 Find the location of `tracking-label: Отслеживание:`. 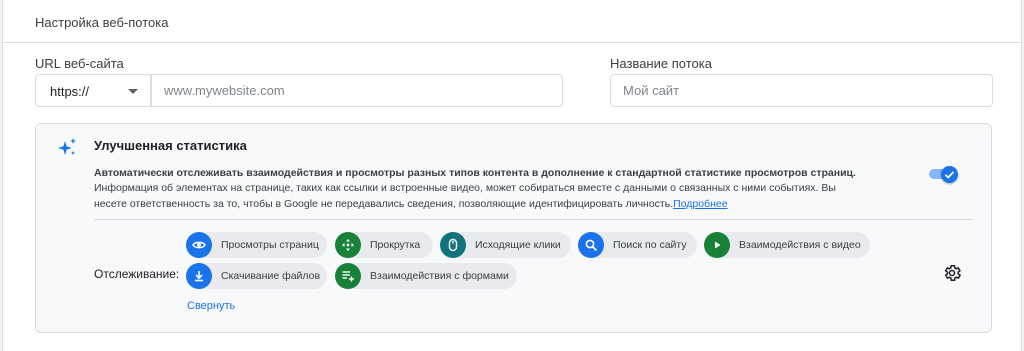

tracking-label: Отслеживание: is located at coordinates (137, 274).